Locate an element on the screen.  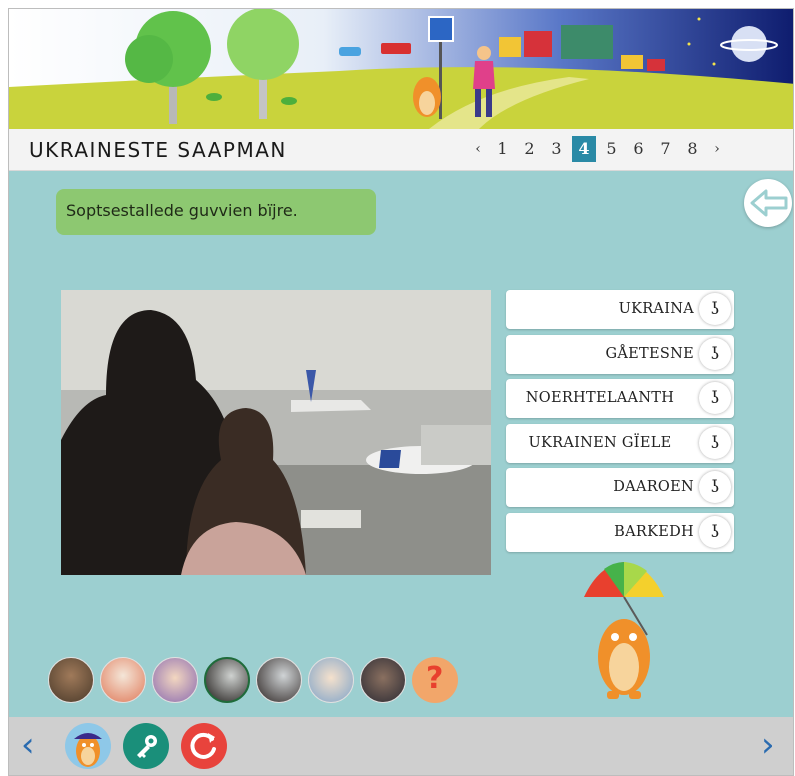
key-icon is located at coordinates (147, 746).